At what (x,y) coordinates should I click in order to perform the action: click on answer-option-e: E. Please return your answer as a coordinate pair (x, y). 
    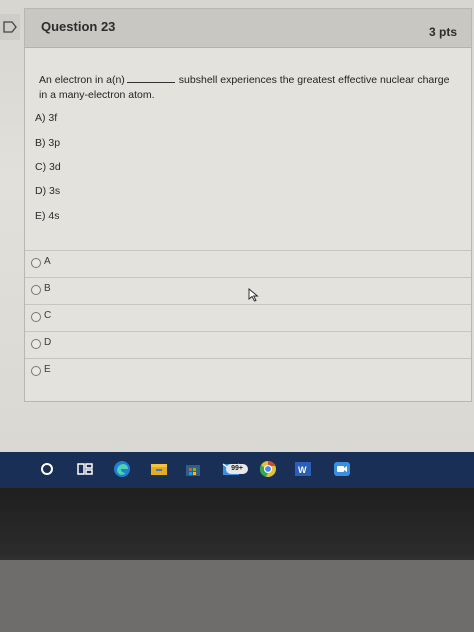
    Looking at the image, I should click on (248, 371).